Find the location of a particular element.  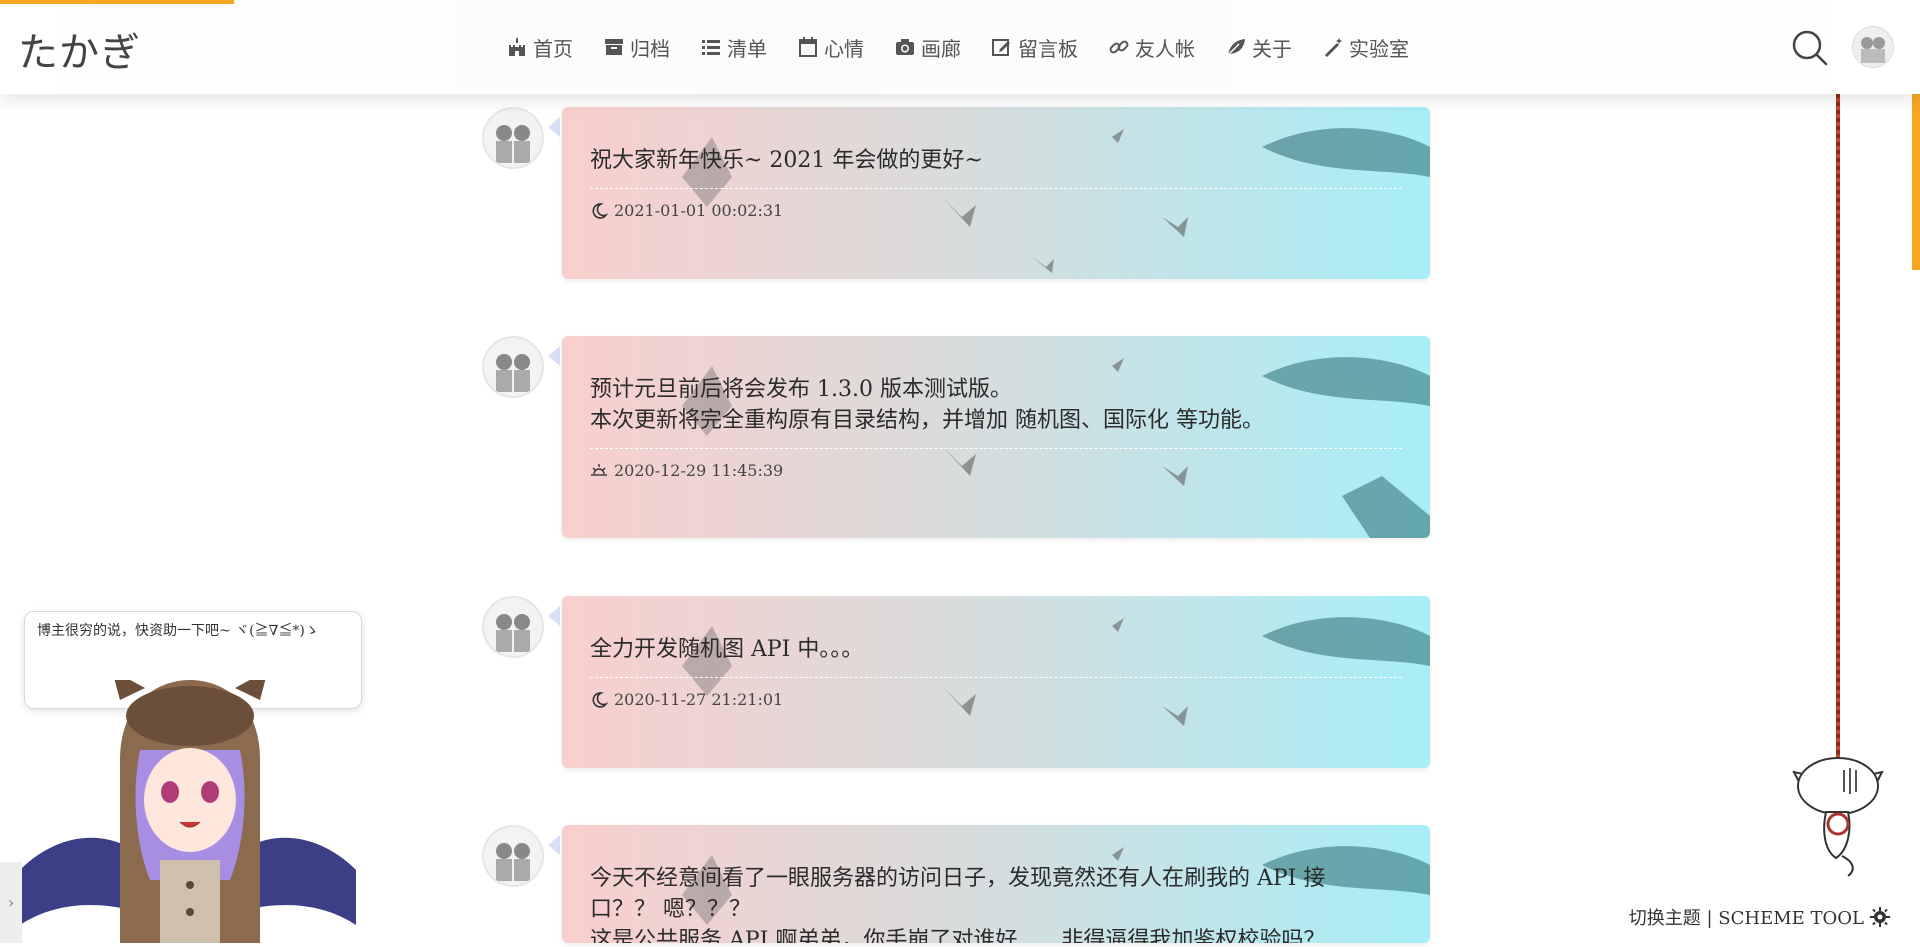

chevron-right-icon: › is located at coordinates (11, 902).